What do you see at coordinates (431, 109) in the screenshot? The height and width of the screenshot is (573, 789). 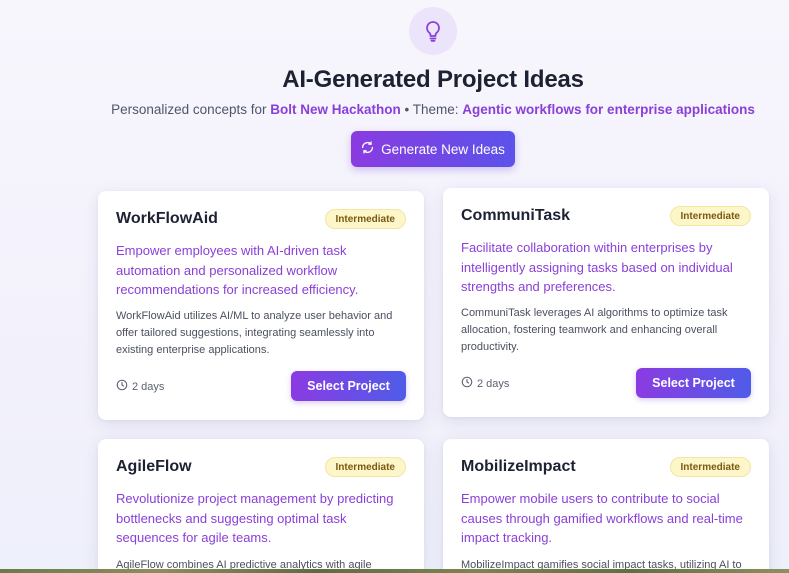 I see `subtitle-separator: • Theme:` at bounding box center [431, 109].